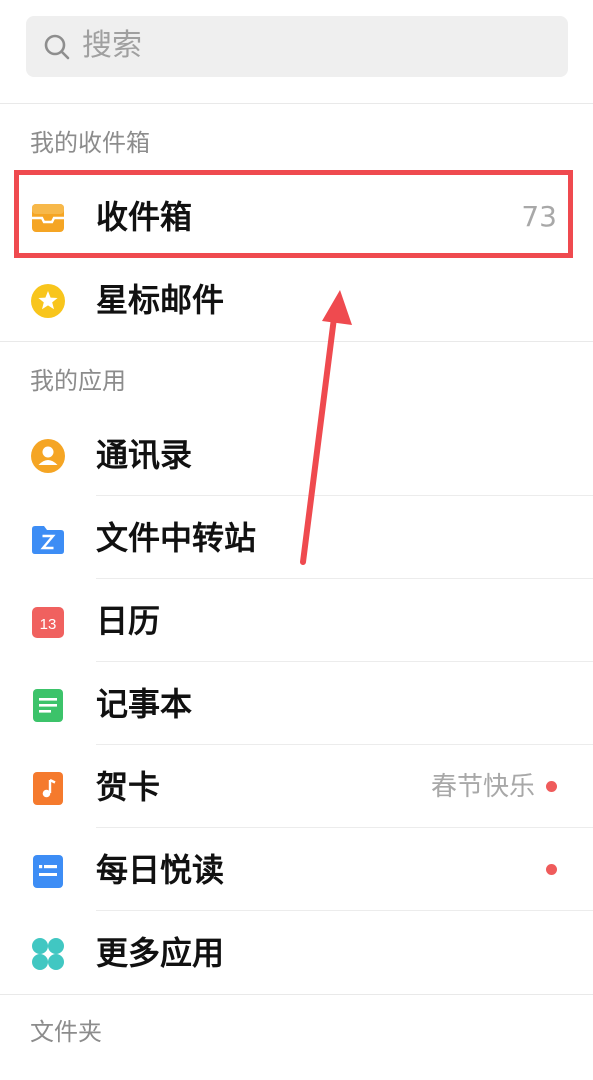  I want to click on search-icon, so click(57, 47).